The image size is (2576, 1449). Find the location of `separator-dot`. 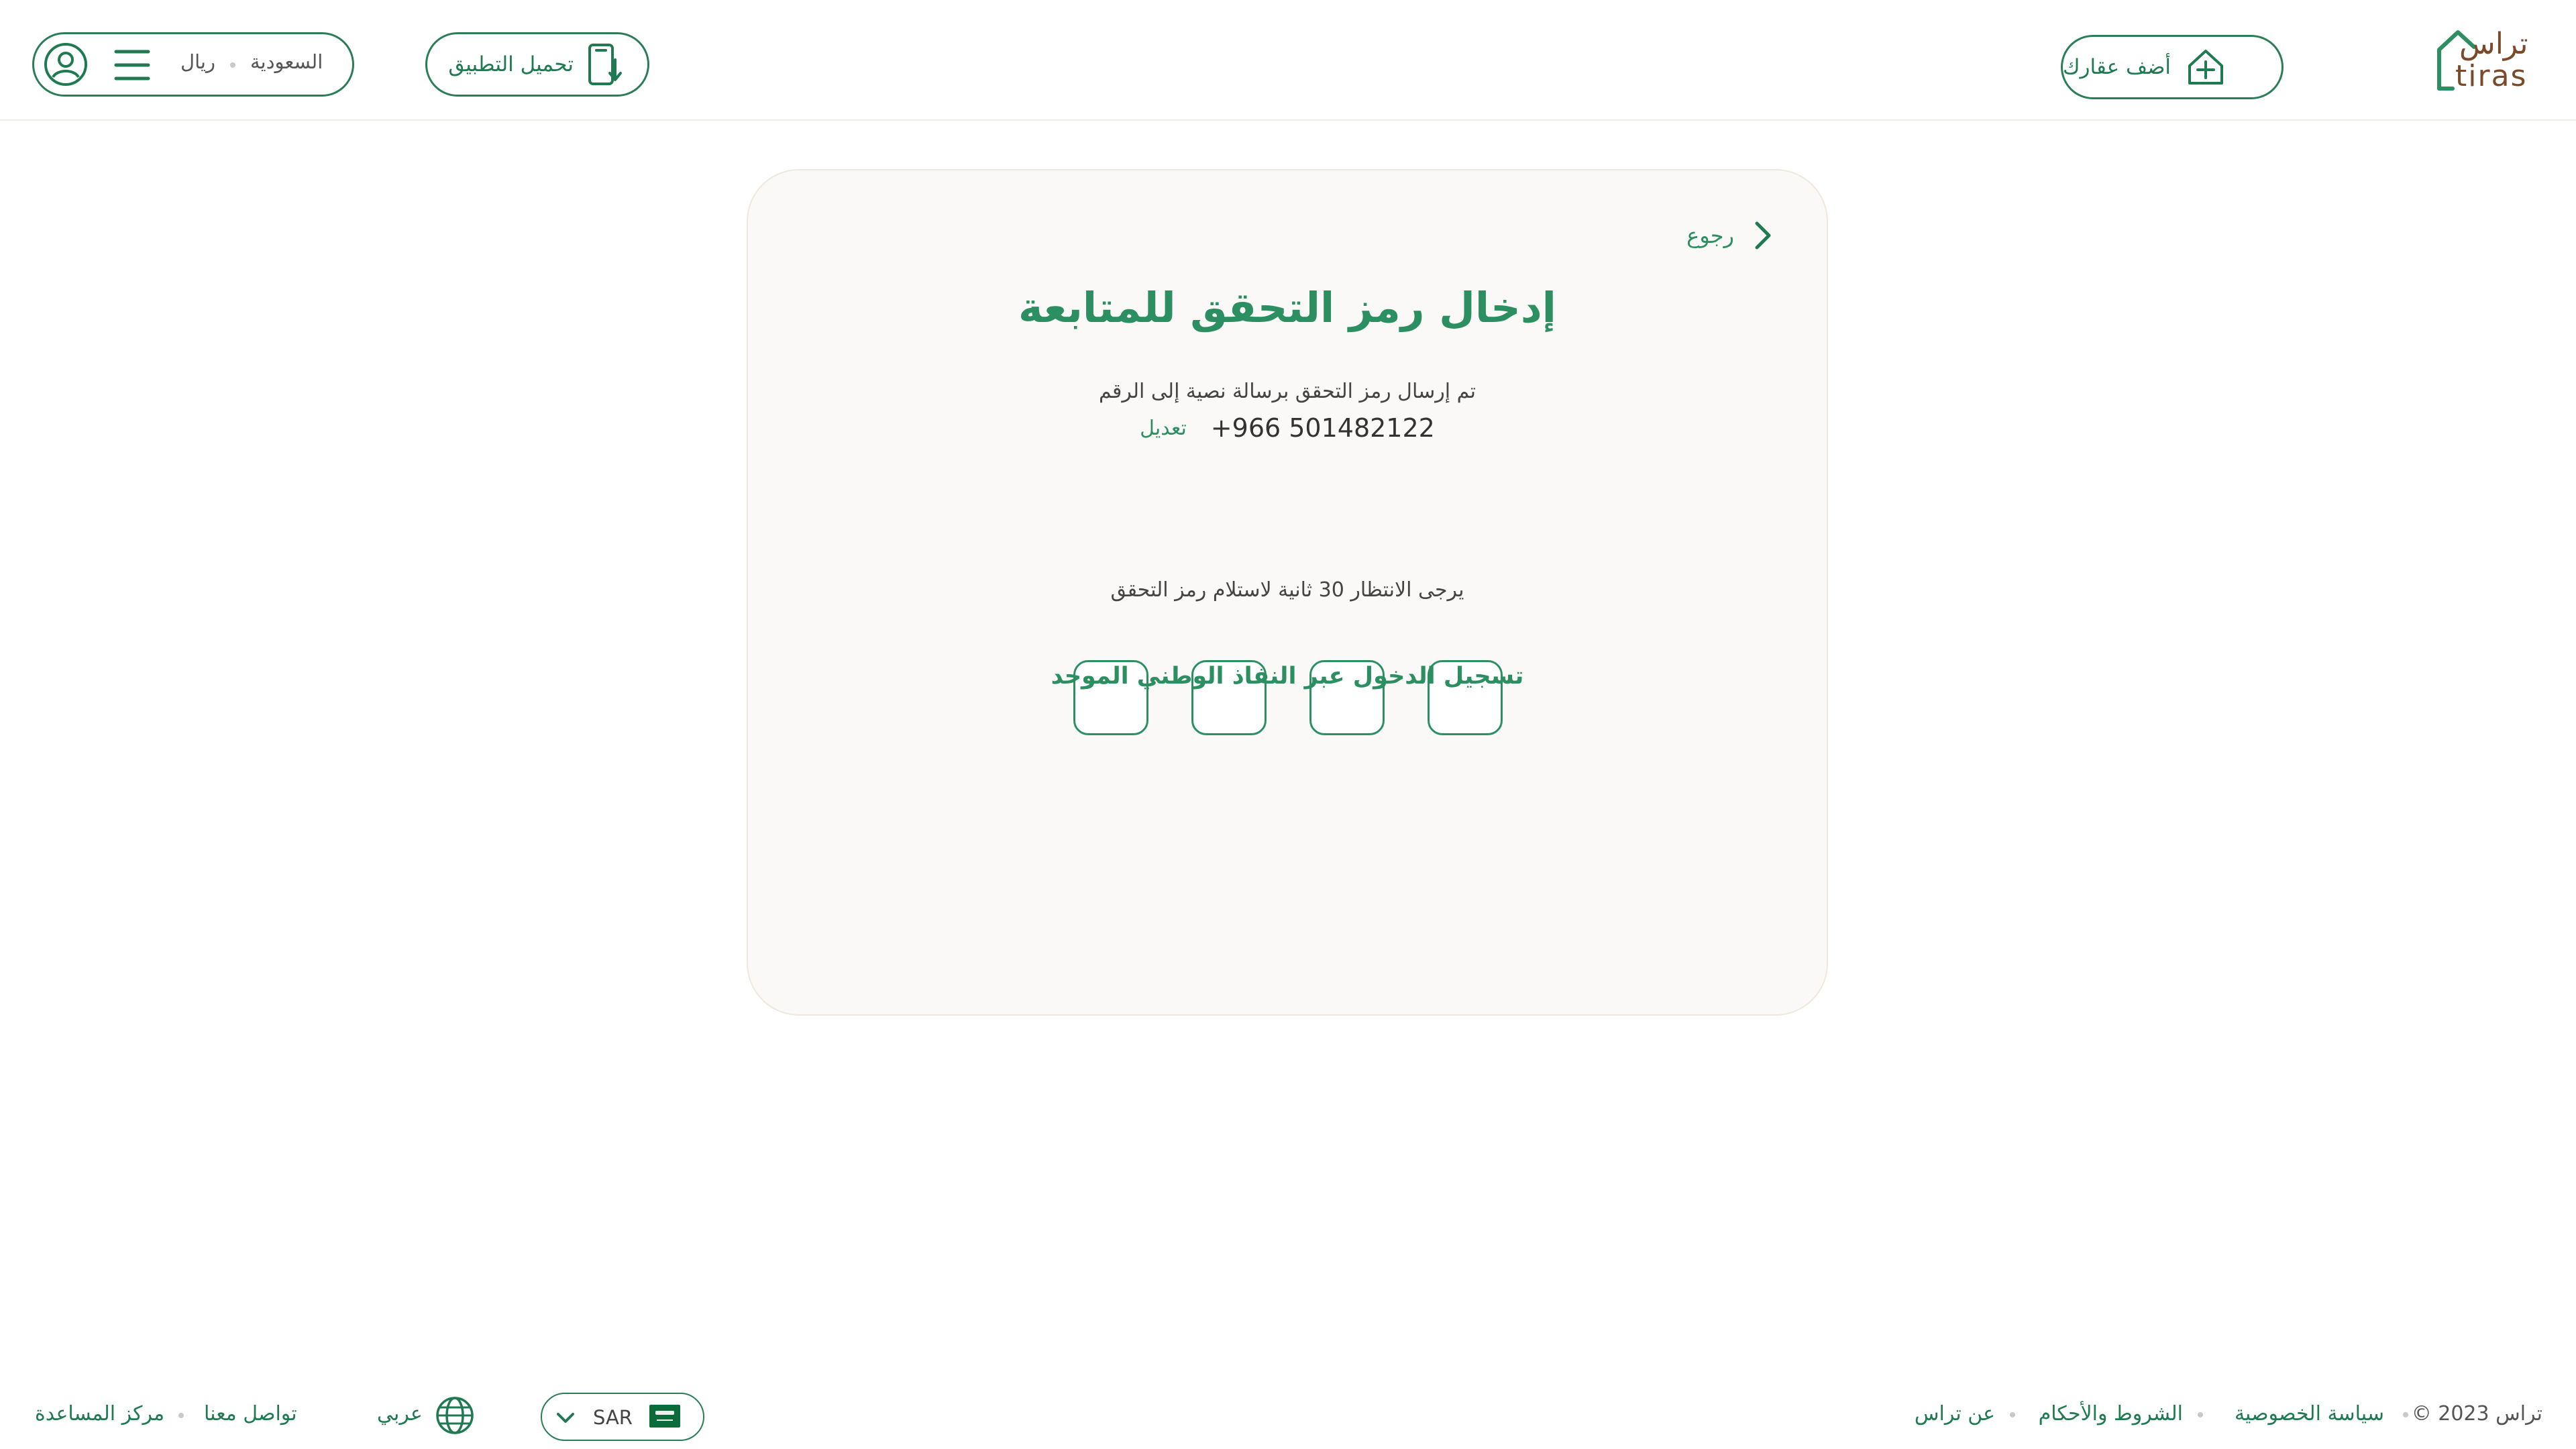

separator-dot is located at coordinates (232, 65).